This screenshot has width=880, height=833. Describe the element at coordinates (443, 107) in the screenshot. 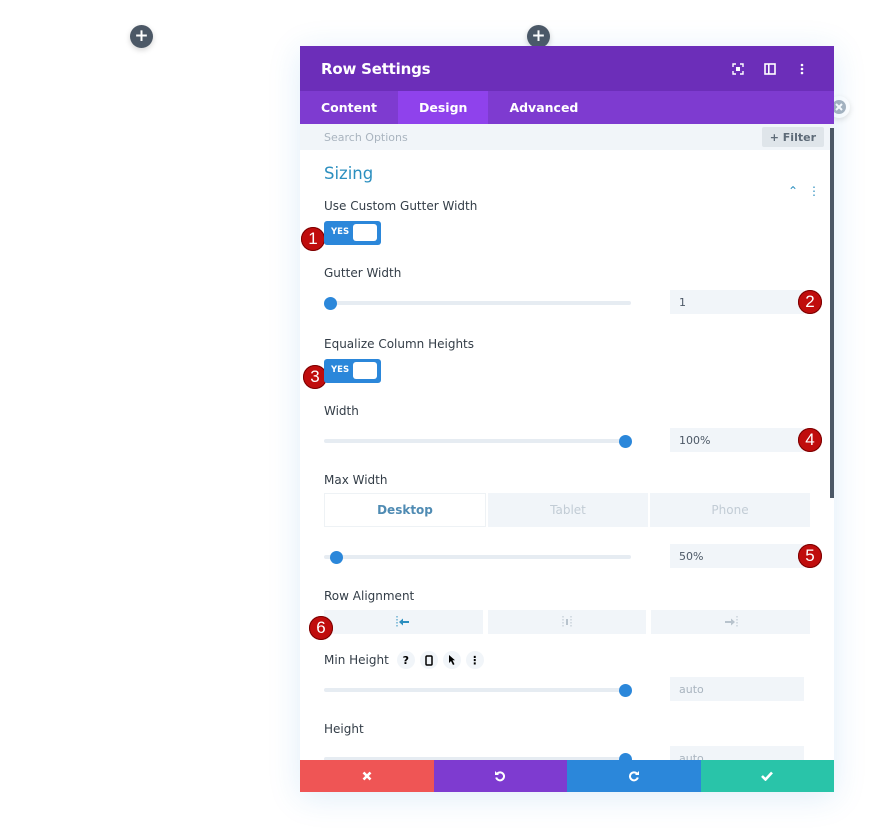

I see `tab-design: Design` at that location.